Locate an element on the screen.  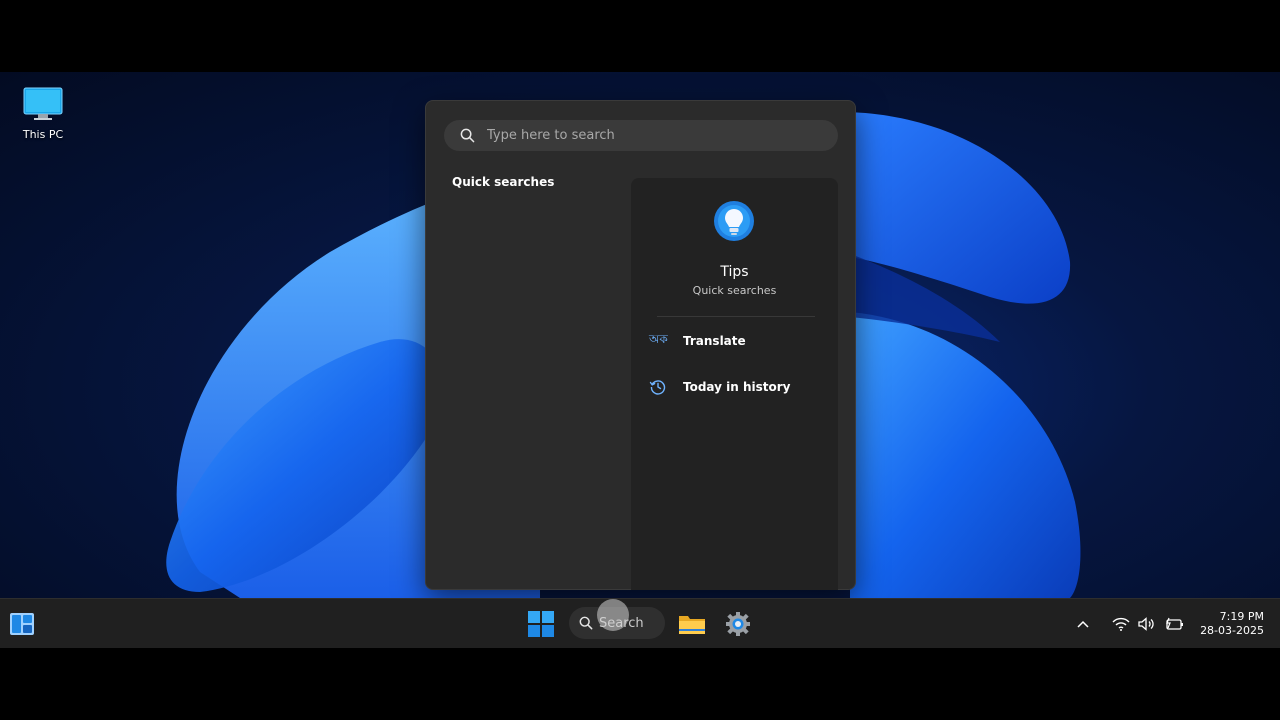
tips-item-today-in-history: Today in history is located at coordinates (736, 387).